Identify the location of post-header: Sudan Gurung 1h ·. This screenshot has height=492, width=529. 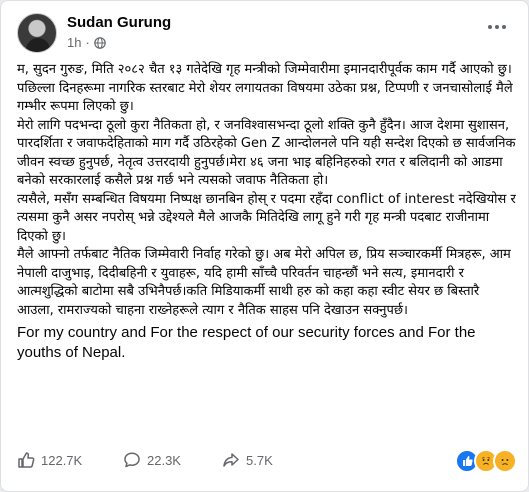
(267, 33).